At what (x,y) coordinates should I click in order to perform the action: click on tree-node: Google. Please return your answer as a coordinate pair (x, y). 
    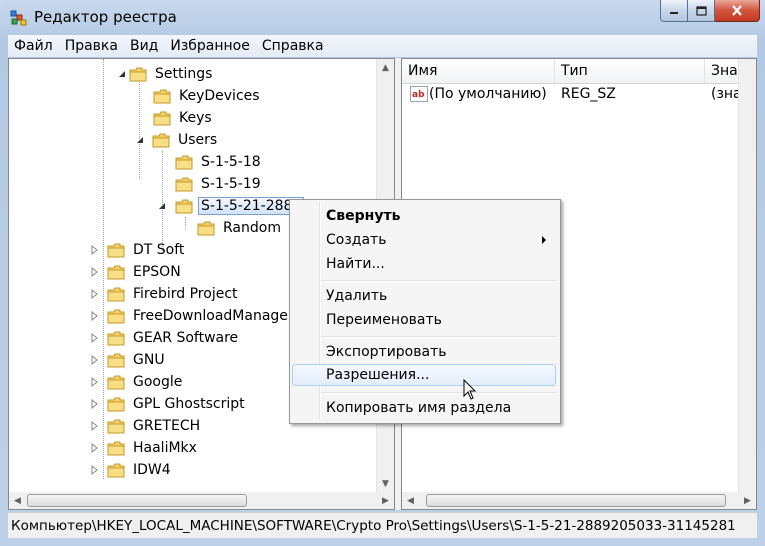
    Looking at the image, I should click on (137, 382).